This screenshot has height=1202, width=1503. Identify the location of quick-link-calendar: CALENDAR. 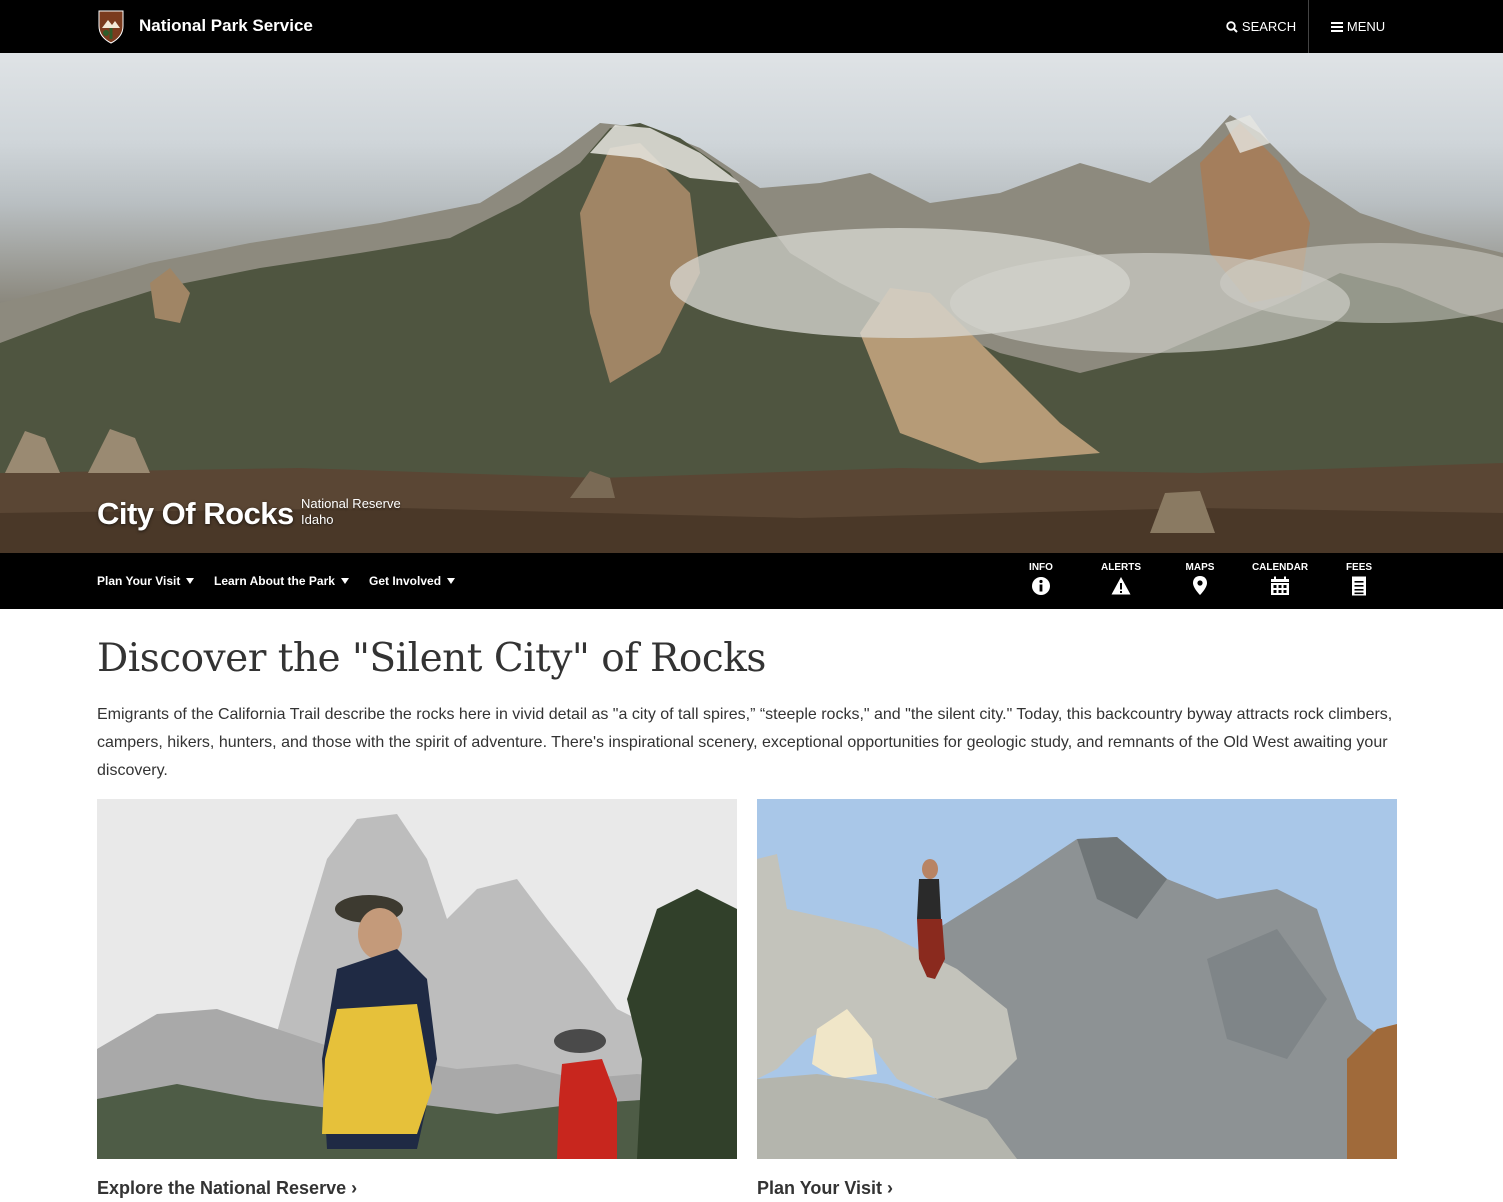
(1280, 581).